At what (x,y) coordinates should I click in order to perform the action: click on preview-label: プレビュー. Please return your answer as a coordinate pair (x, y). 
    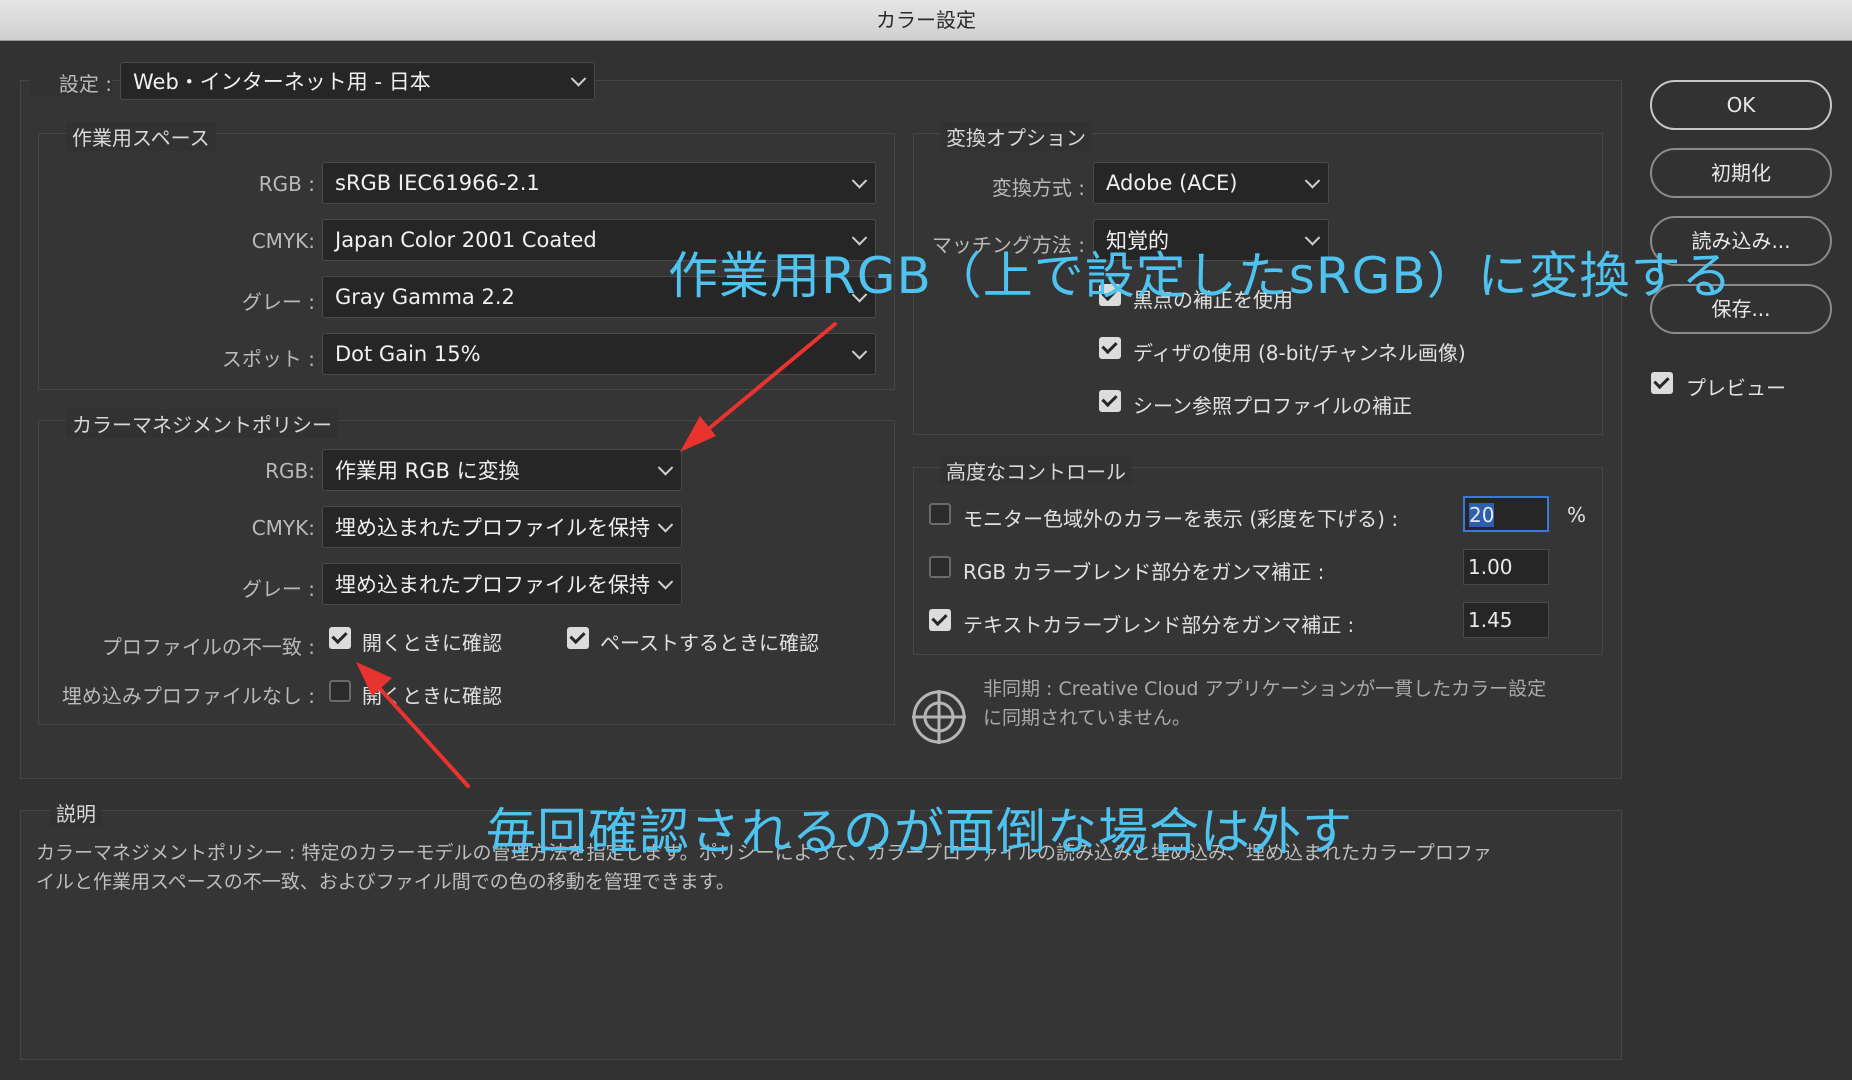
    Looking at the image, I should click on (1736, 386).